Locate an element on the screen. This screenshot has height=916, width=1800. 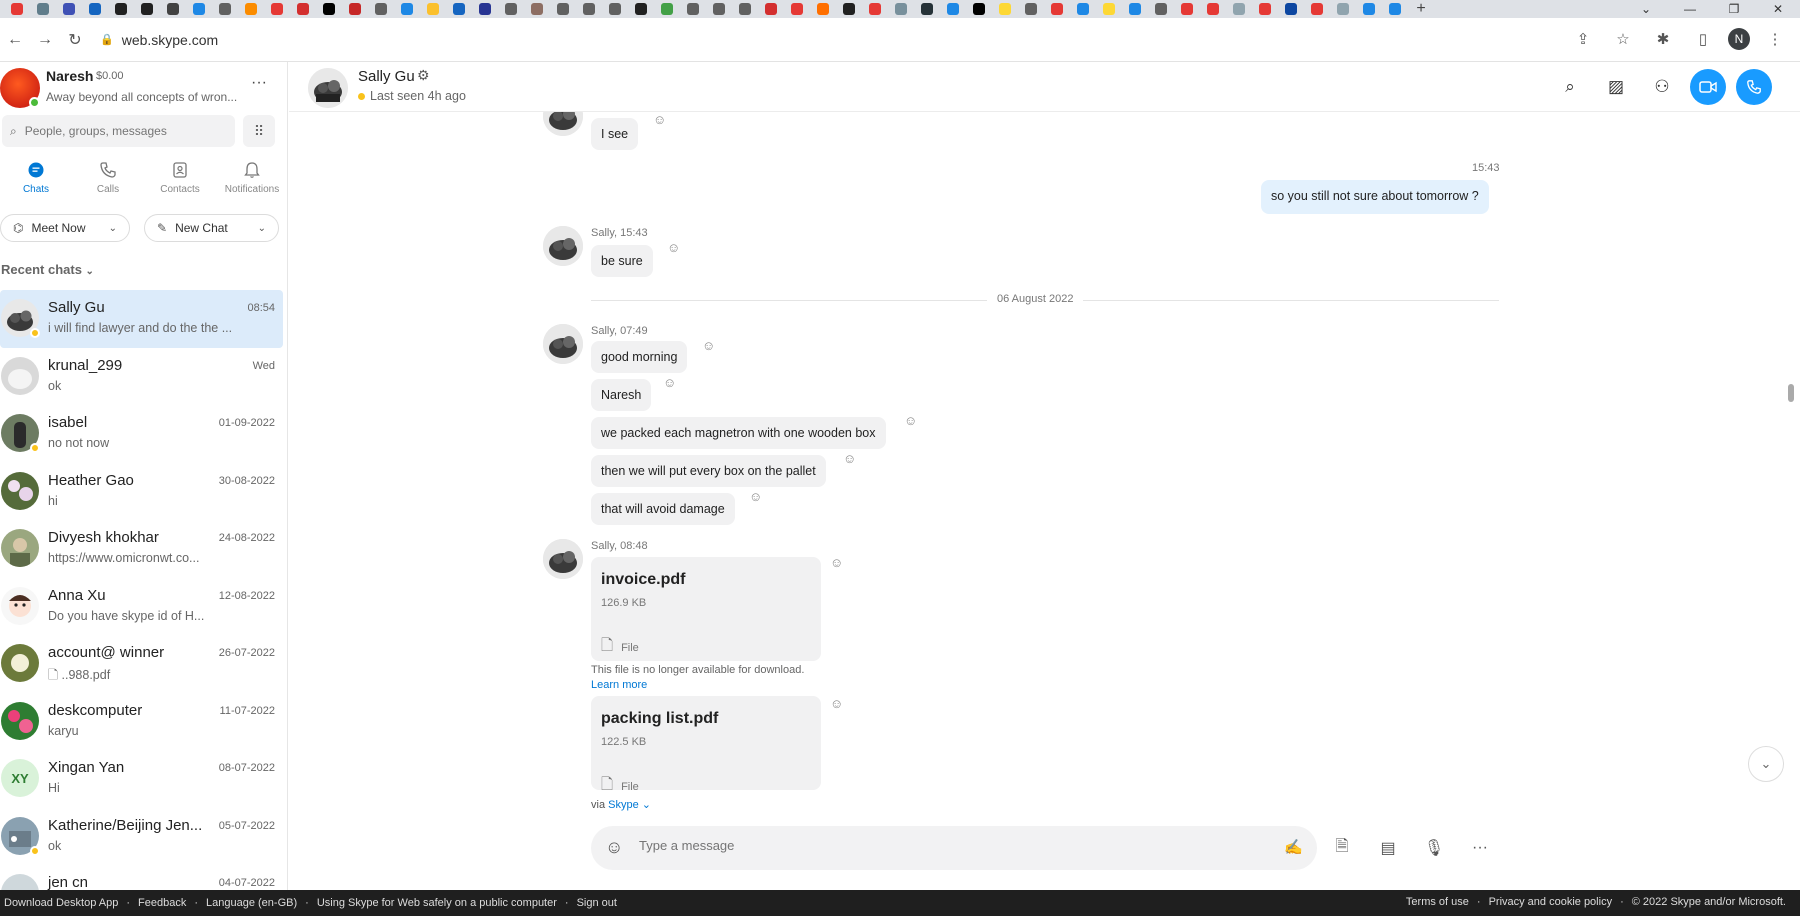
via-skype: via Skype ⌄ is located at coordinates (621, 804).